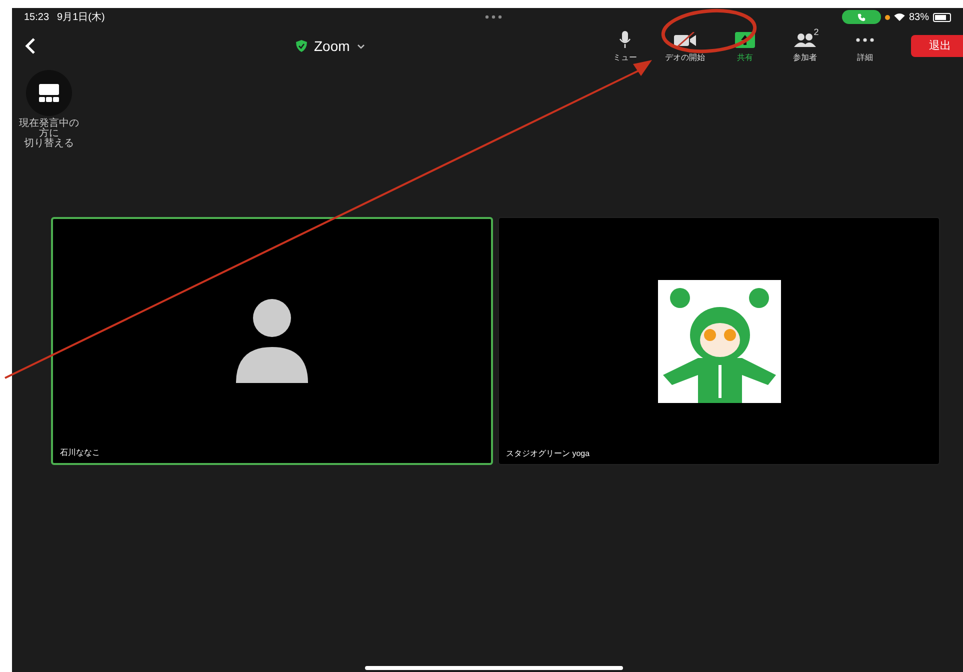 The width and height of the screenshot is (963, 672). What do you see at coordinates (899, 17) in the screenshot?
I see `wifi-icon` at bounding box center [899, 17].